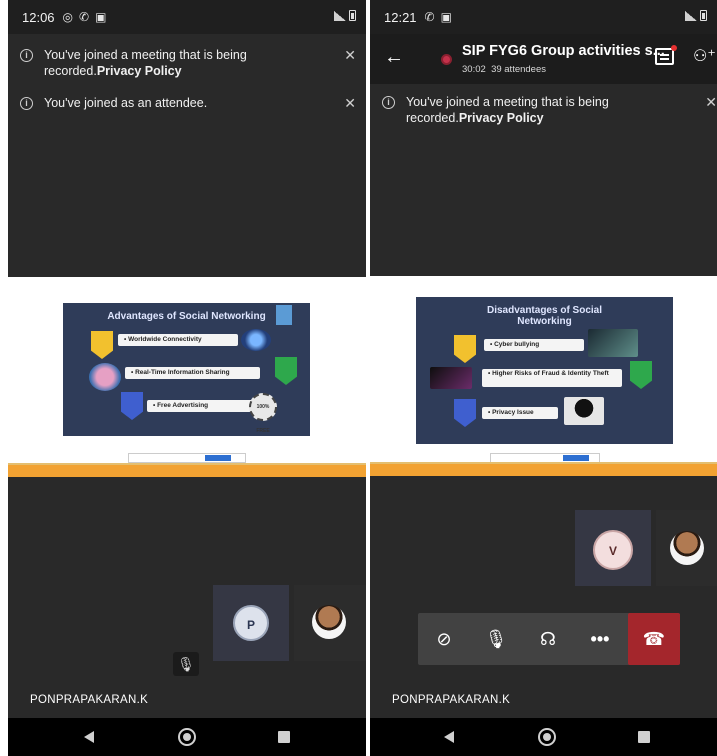 This screenshot has width=717, height=756. Describe the element at coordinates (284, 315) in the screenshot. I see `slide-decoration` at that location.